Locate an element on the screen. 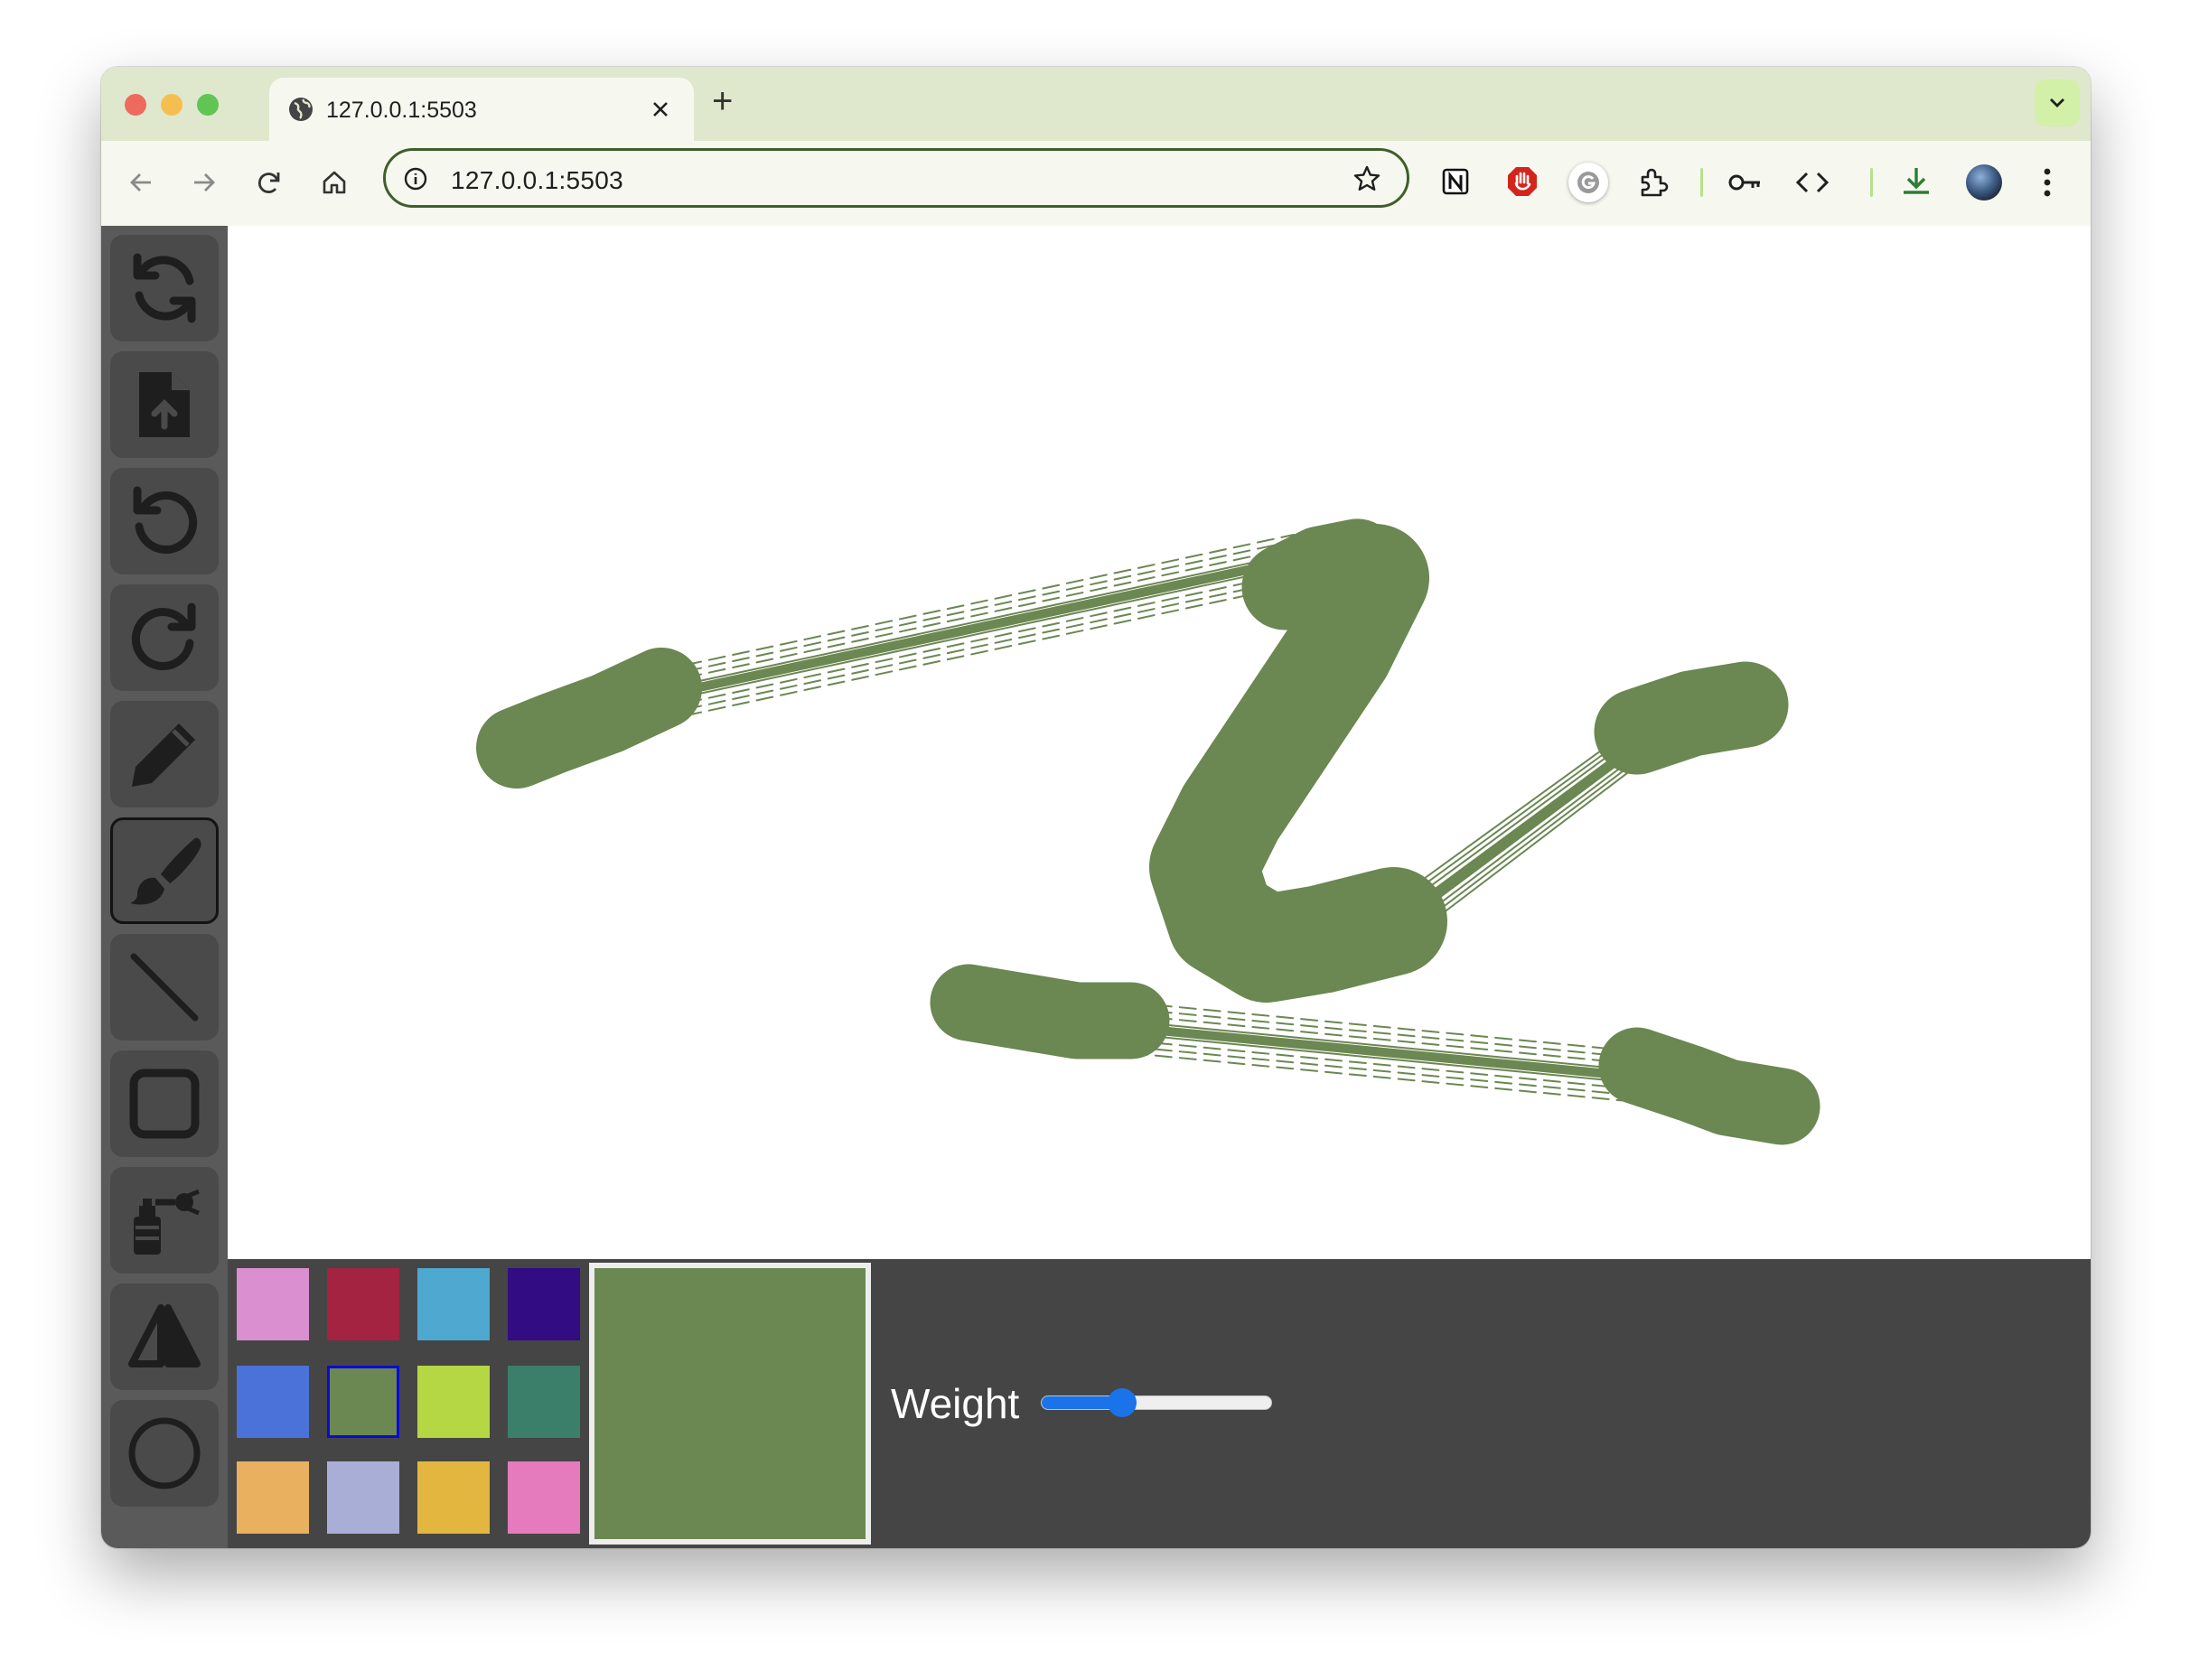 The width and height of the screenshot is (2190, 1680). current-color-preview is located at coordinates (730, 1404).